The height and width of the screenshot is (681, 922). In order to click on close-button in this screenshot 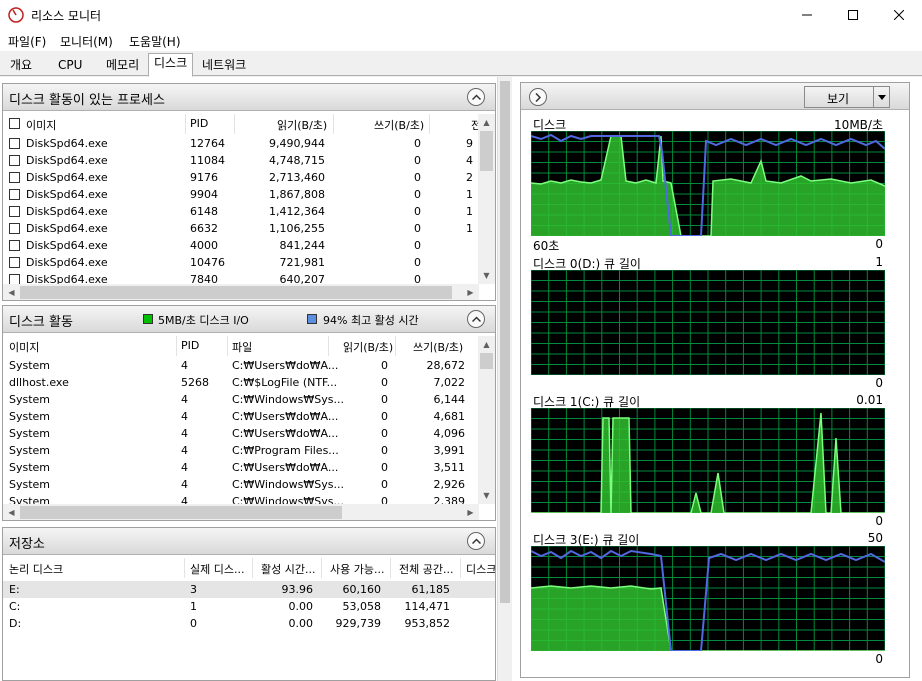, I will do `click(899, 15)`.